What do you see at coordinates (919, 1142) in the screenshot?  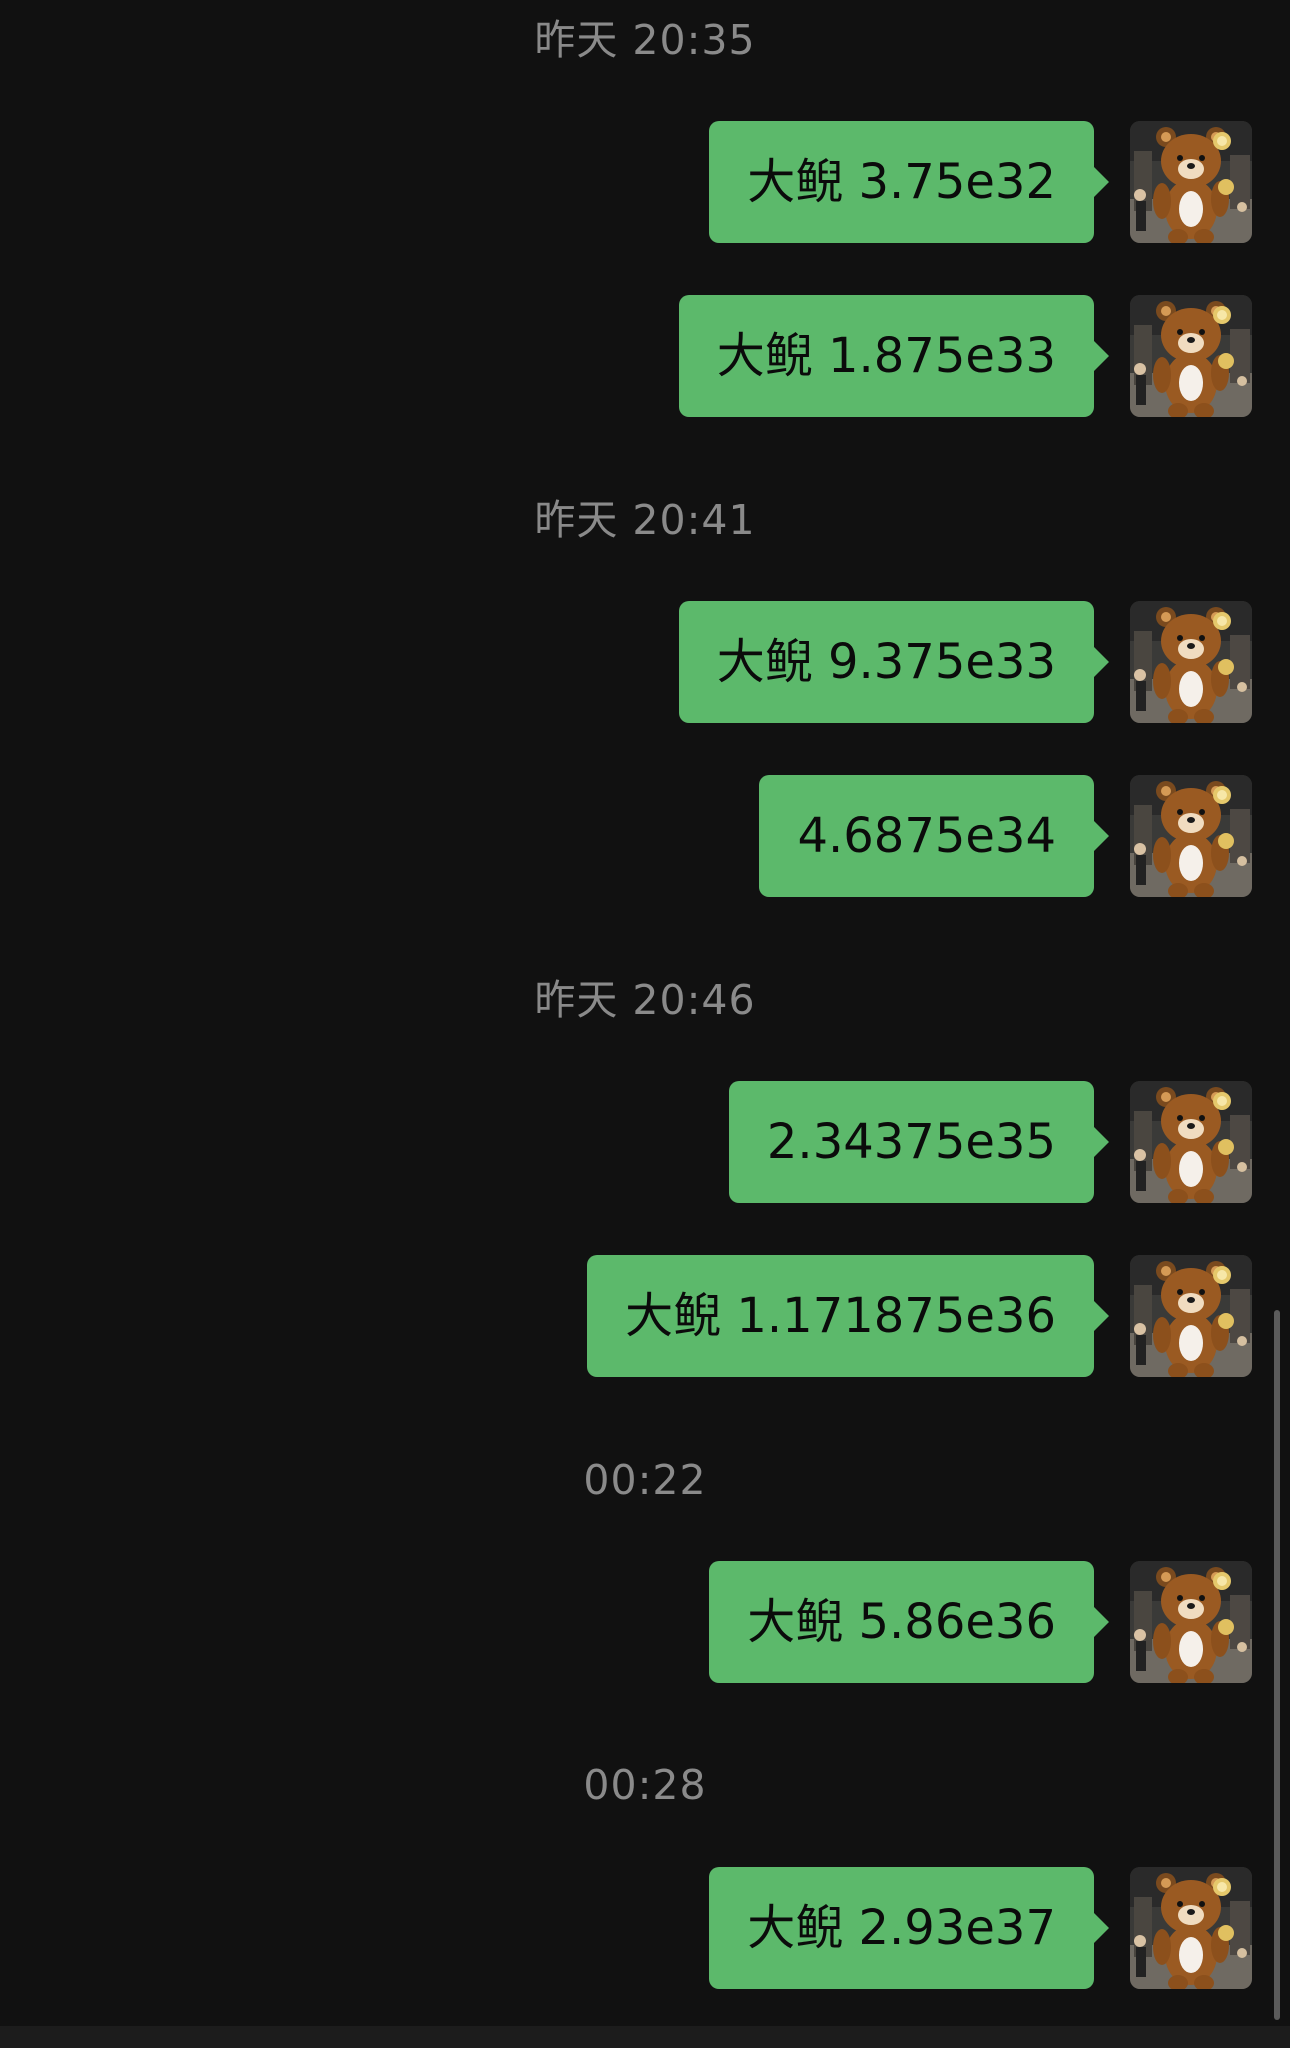 I see `message-bubble: 2.34375e35` at bounding box center [919, 1142].